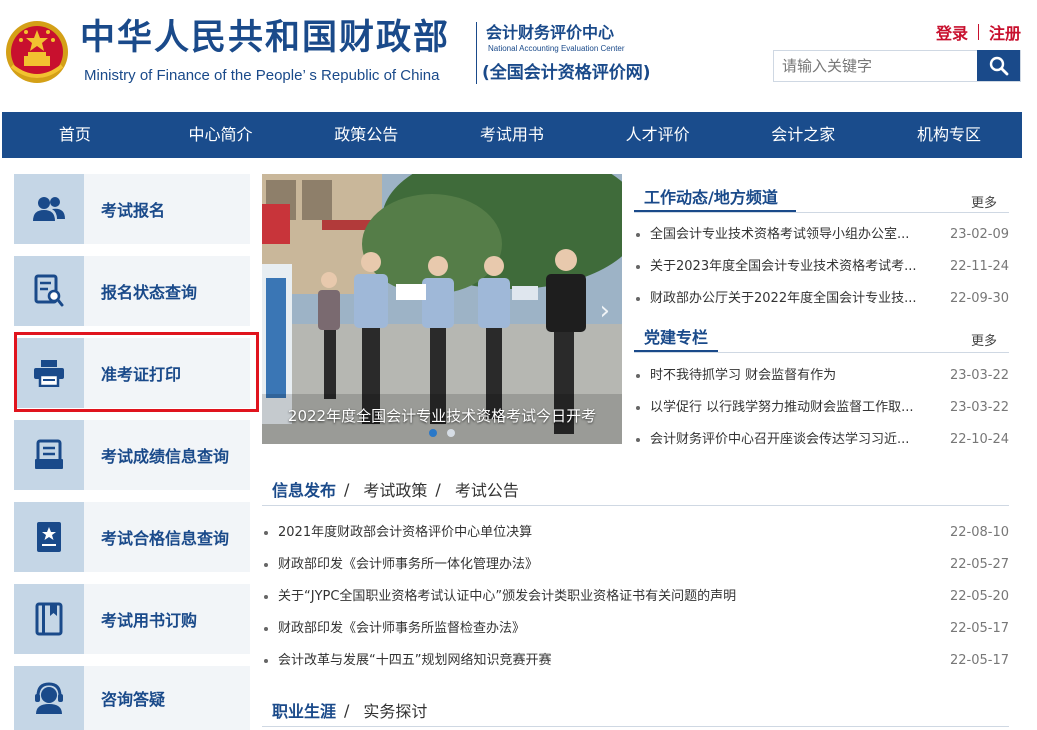  What do you see at coordinates (442, 433) in the screenshot?
I see `carousel-dots` at bounding box center [442, 433].